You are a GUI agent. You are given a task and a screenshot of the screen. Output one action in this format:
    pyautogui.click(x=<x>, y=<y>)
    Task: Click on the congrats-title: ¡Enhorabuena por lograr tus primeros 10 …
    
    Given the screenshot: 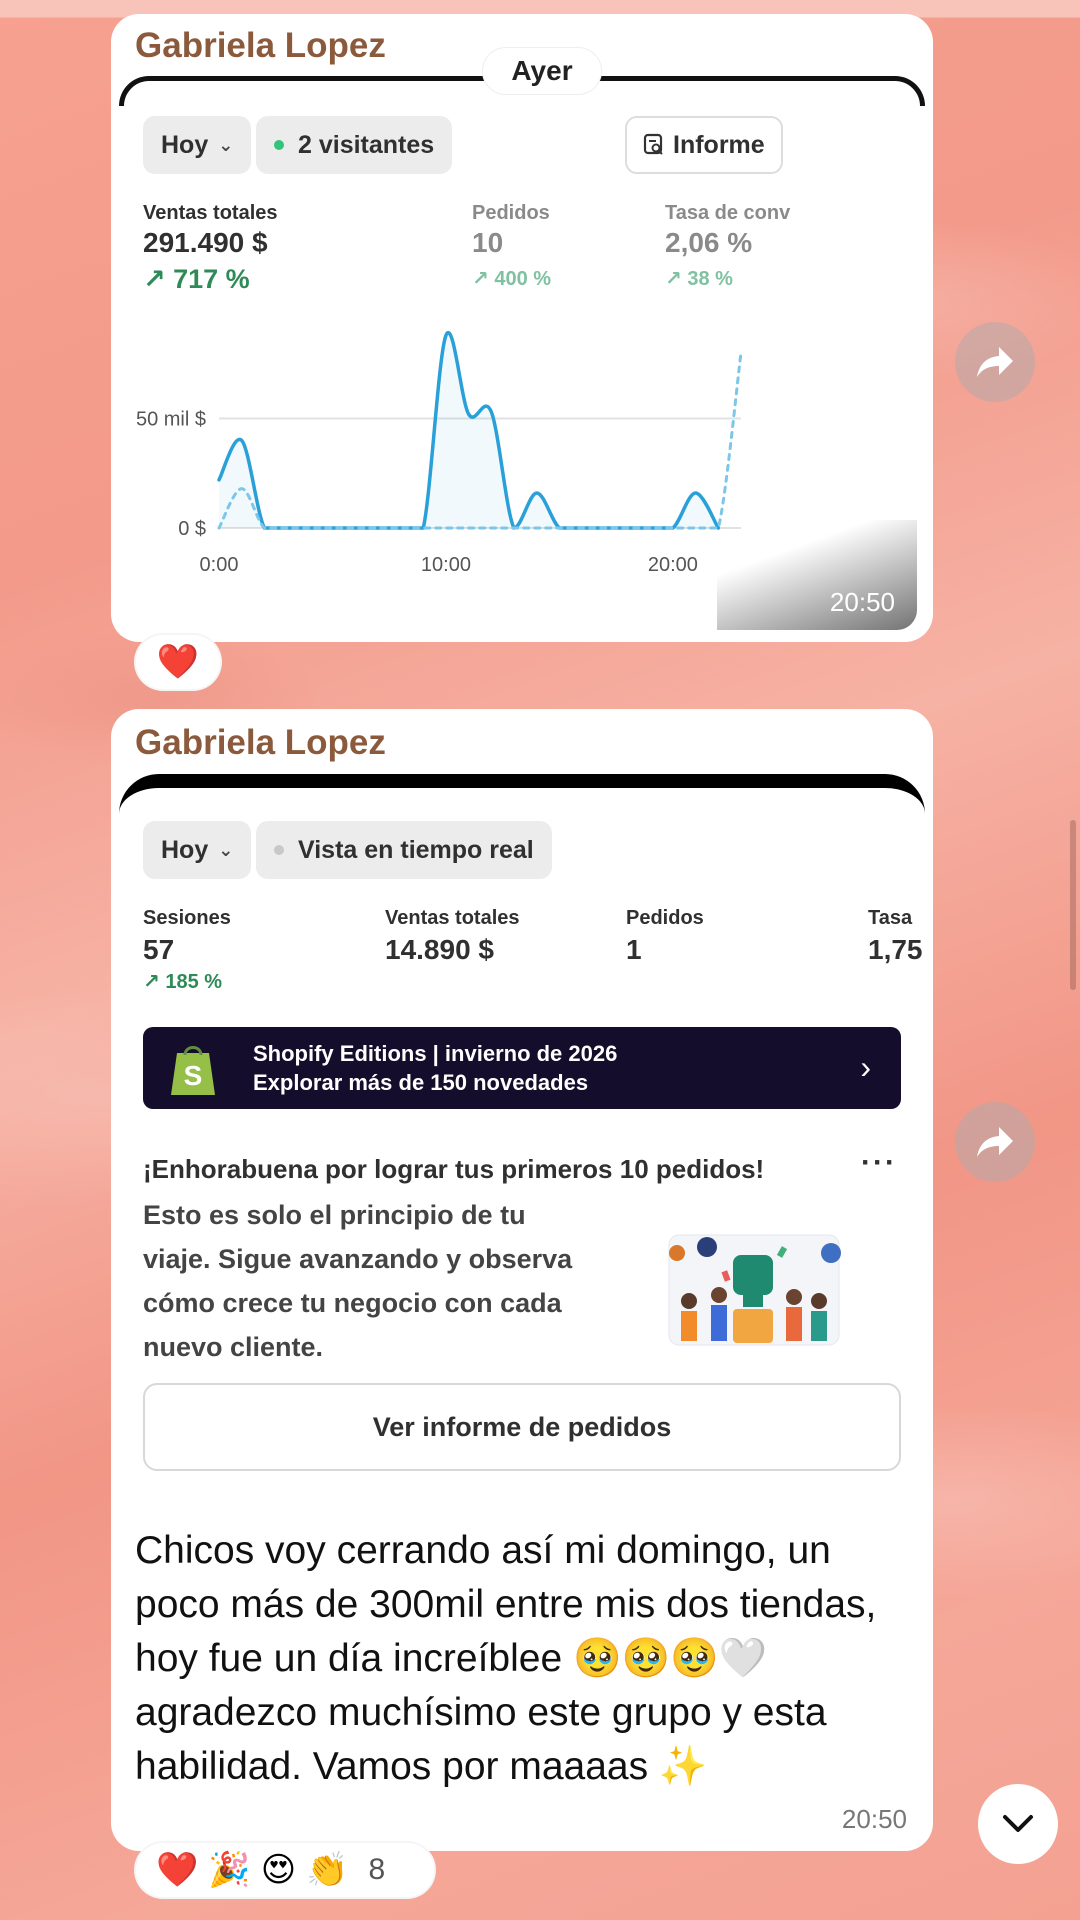 What is the action you would take?
    pyautogui.click(x=454, y=1169)
    